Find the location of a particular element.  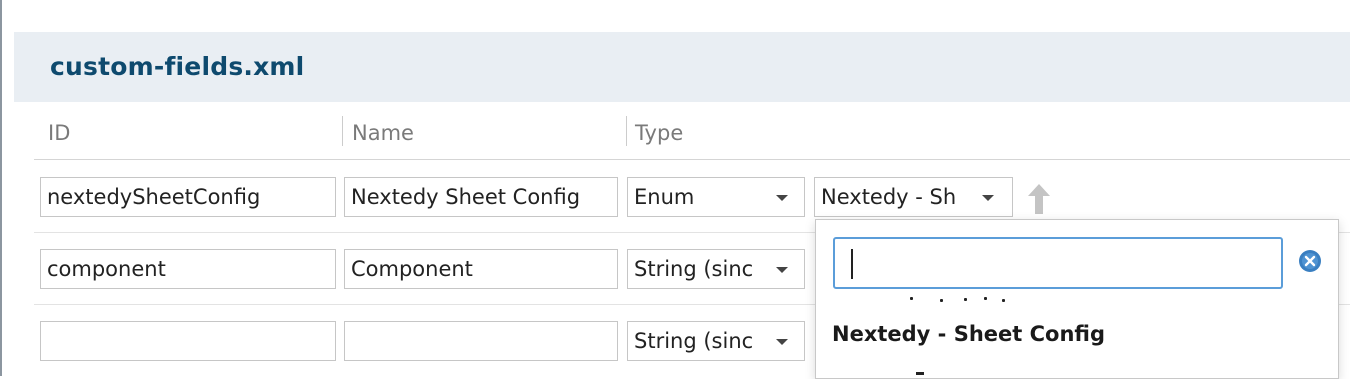

enum-select: Nextedy - Sh is located at coordinates (913, 197).